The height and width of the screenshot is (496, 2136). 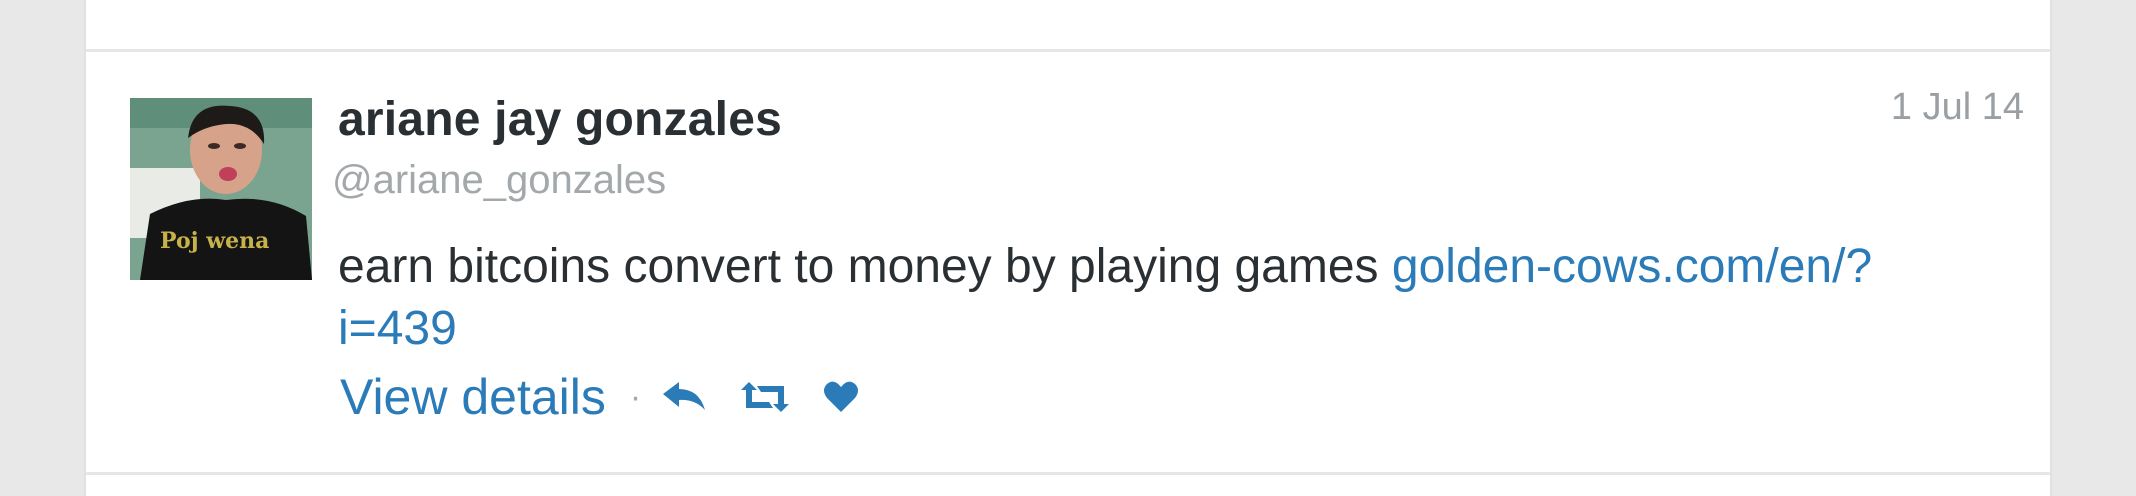 I want to click on tweet-timestamp: 1 Jul 14, so click(x=1957, y=107).